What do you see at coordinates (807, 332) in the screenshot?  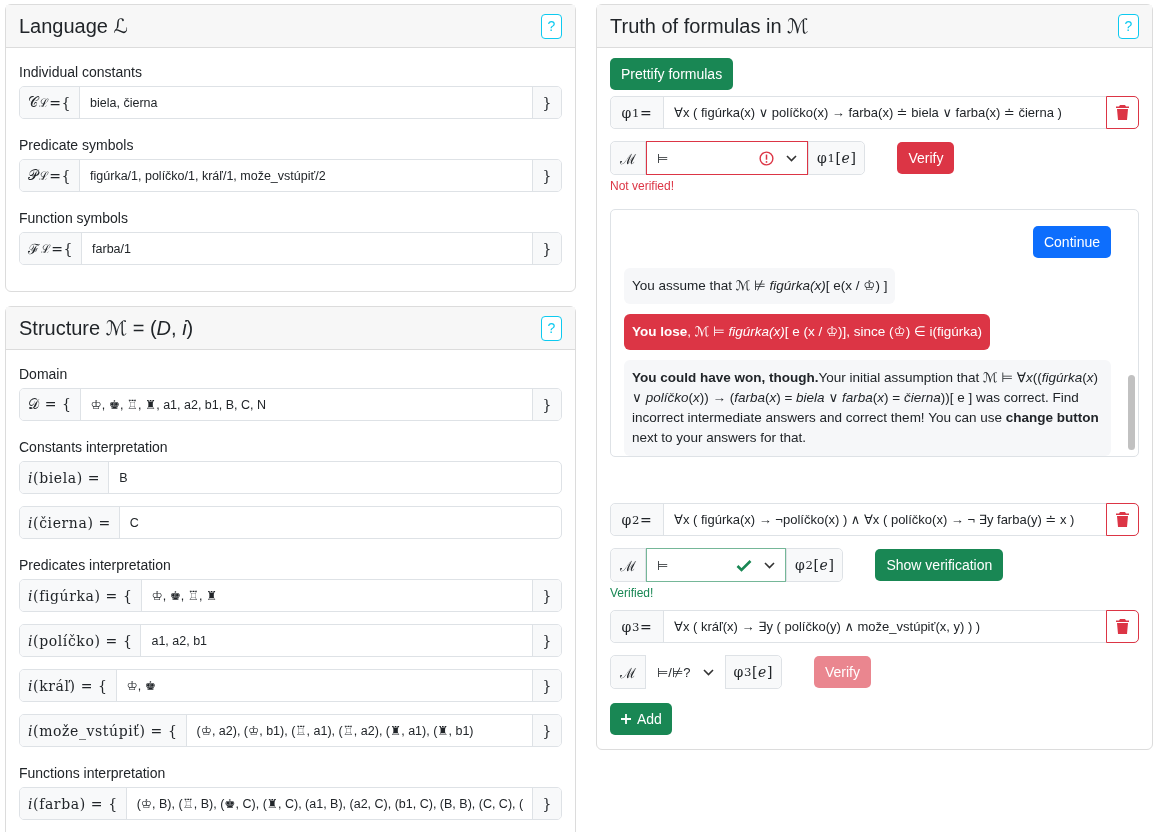 I see `game-message: You lose, ℳ ⊨ figúrka(x)[ e (x / ♔)], since (♔) ∈ i(figúrka)` at bounding box center [807, 332].